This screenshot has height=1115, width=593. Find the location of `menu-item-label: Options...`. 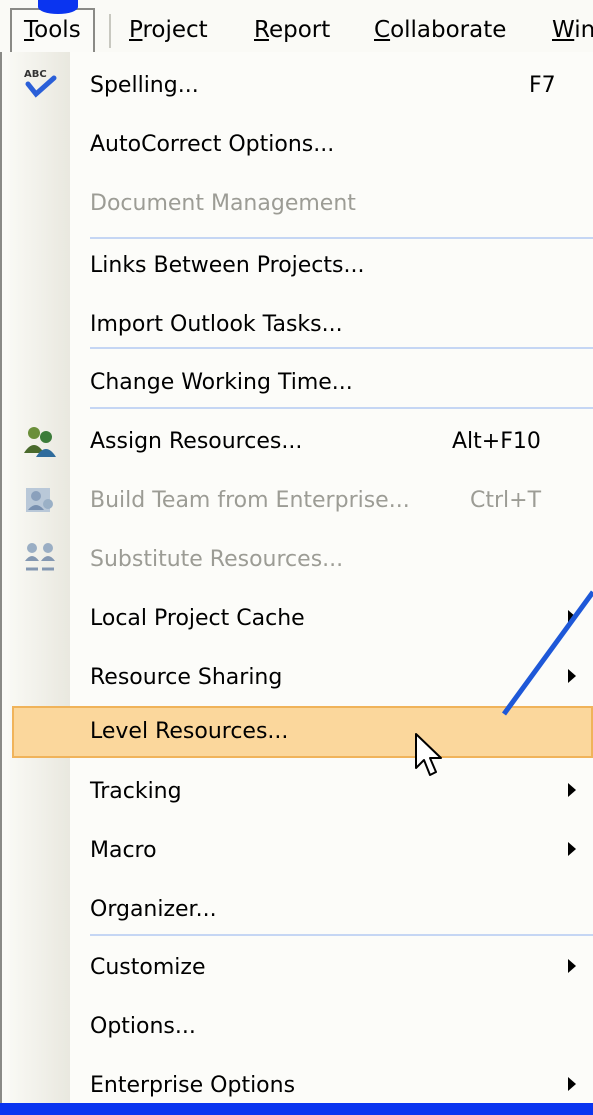

menu-item-label: Options... is located at coordinates (143, 1026).